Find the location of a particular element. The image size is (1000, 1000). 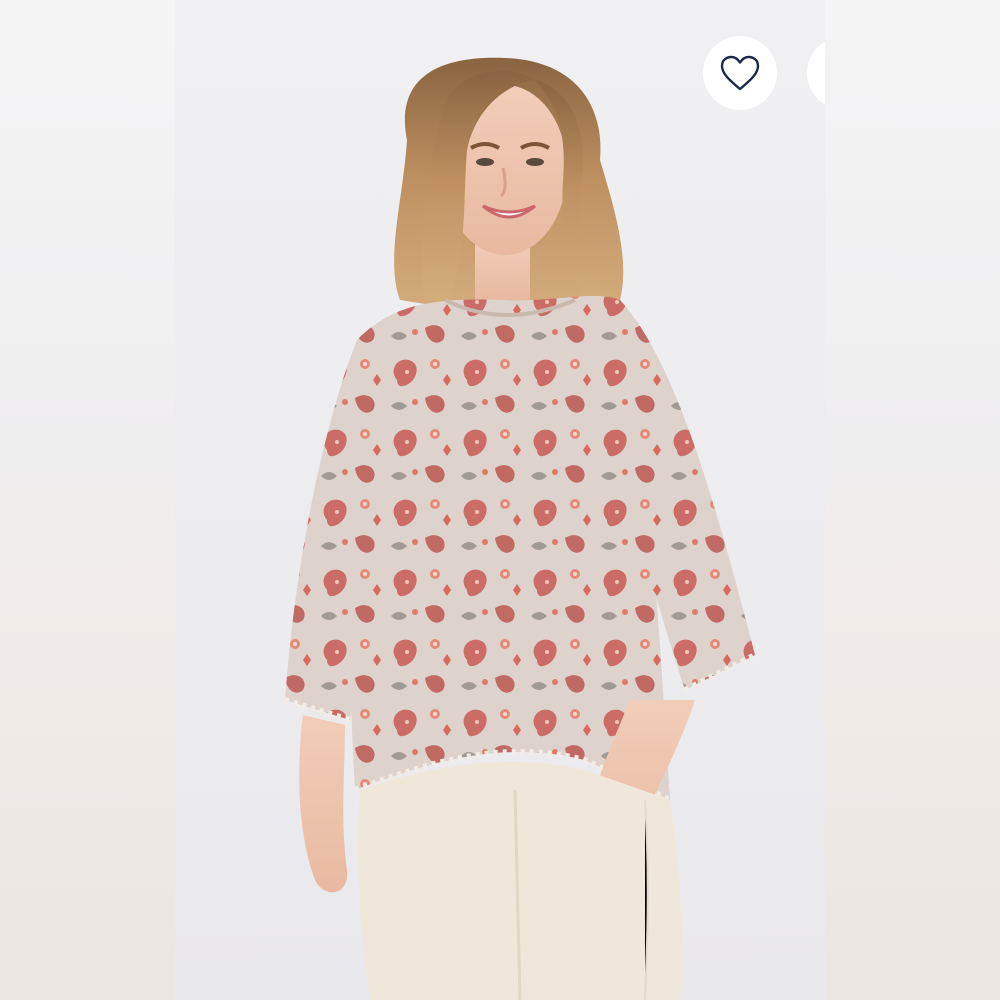

favorite-button is located at coordinates (740, 73).